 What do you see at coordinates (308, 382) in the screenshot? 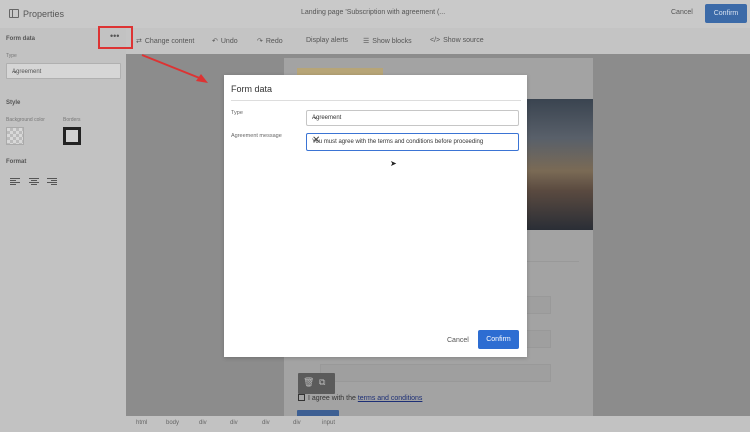
I see `trash-icon: 🗑` at bounding box center [308, 382].